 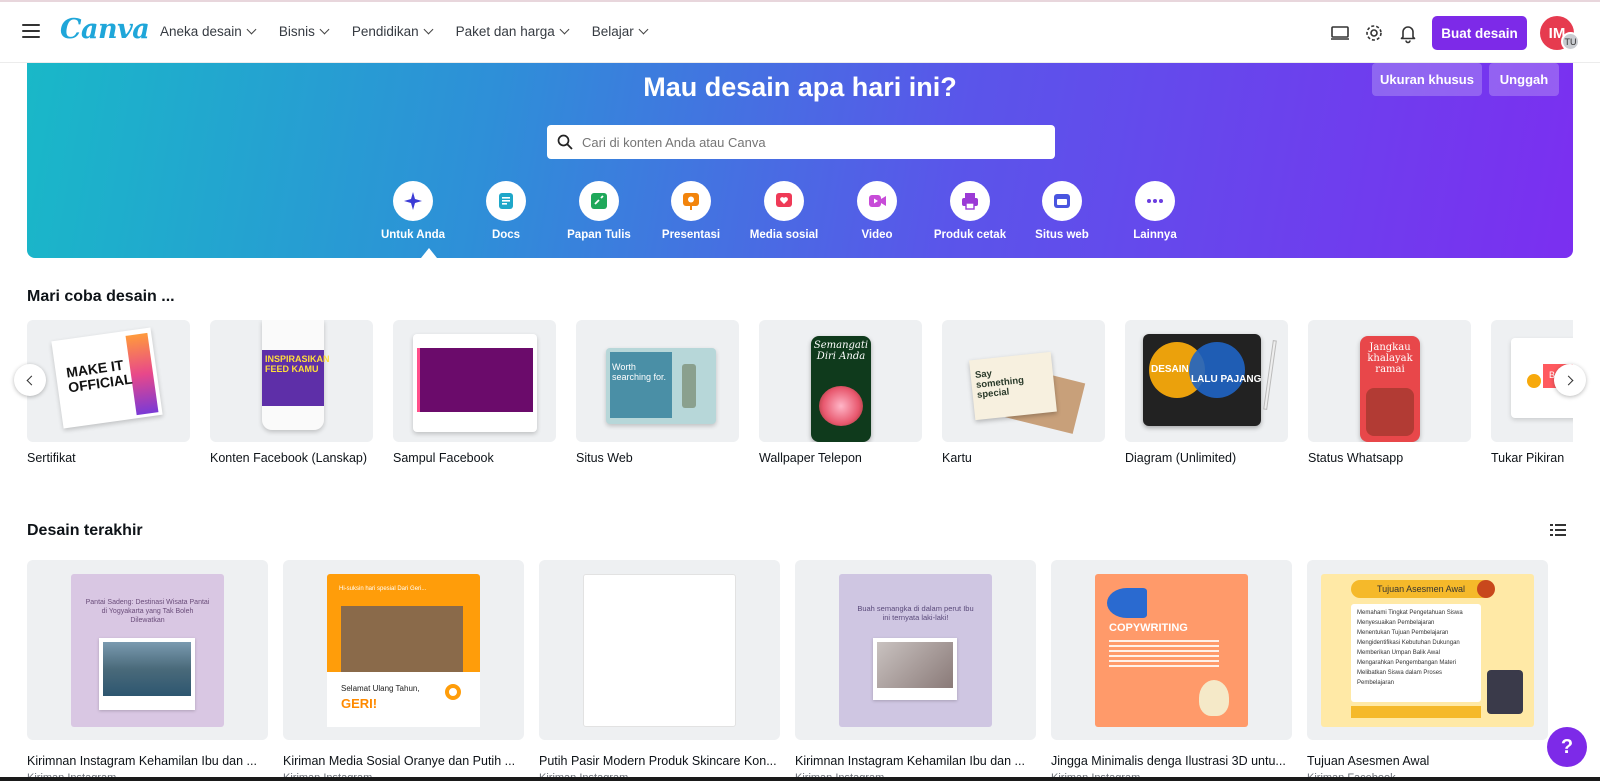 I want to click on category-presentasi: Presentasi, so click(x=691, y=211).